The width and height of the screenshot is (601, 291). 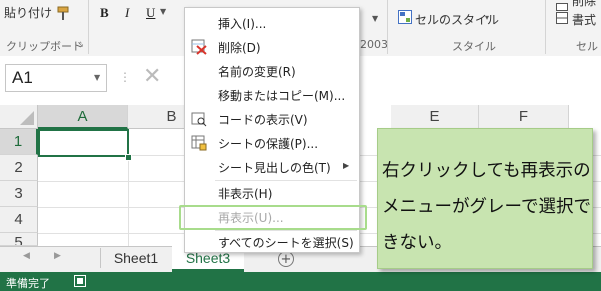 I want to click on menu-item-delete: 削除(D), so click(x=272, y=47).